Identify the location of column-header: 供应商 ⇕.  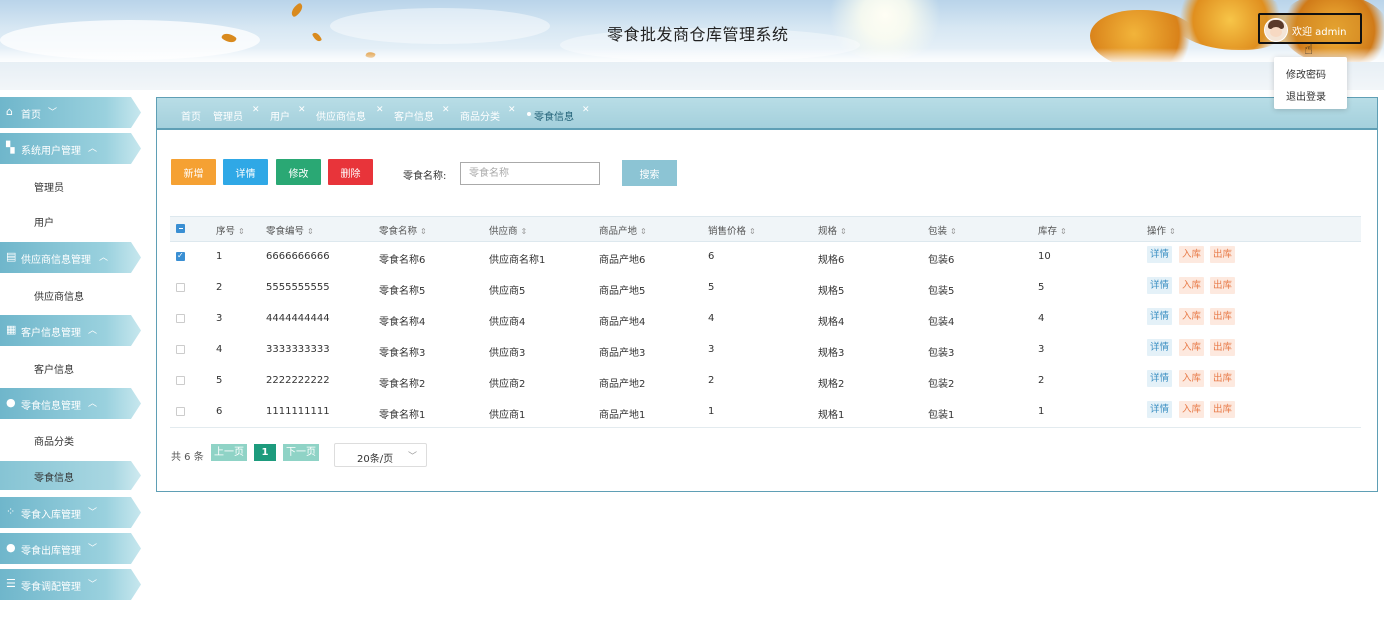
(508, 230).